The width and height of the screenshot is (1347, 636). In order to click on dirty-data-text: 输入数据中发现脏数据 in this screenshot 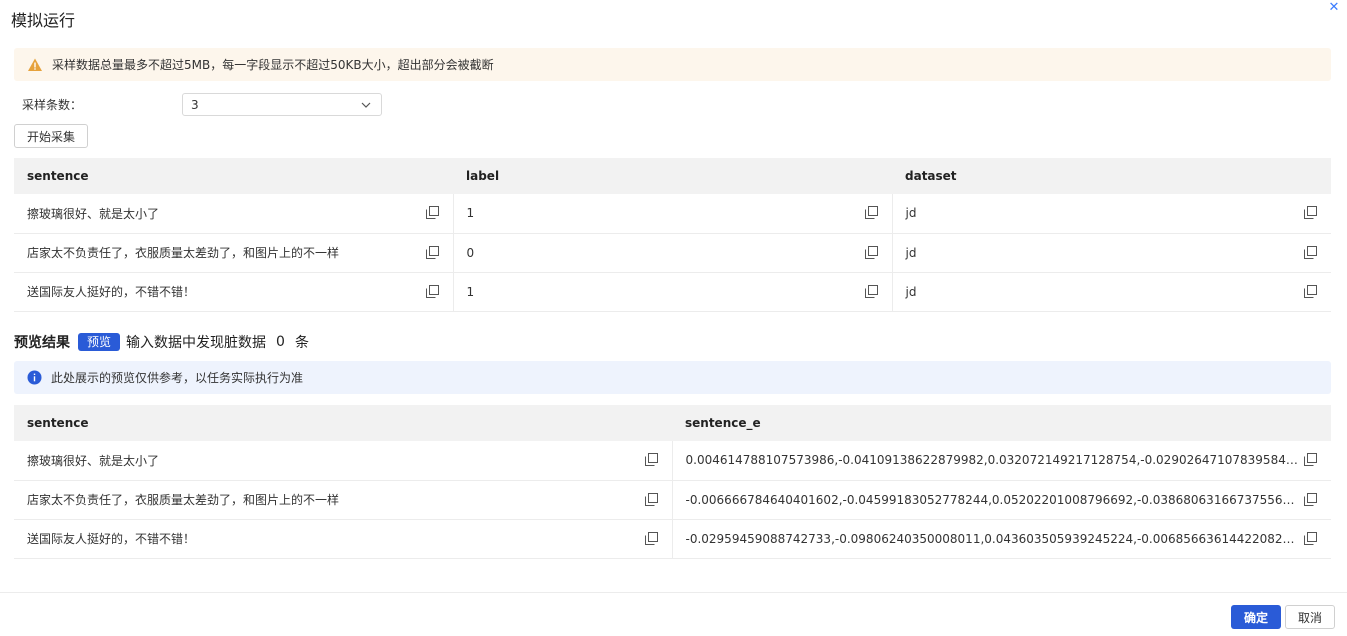, I will do `click(196, 343)`.